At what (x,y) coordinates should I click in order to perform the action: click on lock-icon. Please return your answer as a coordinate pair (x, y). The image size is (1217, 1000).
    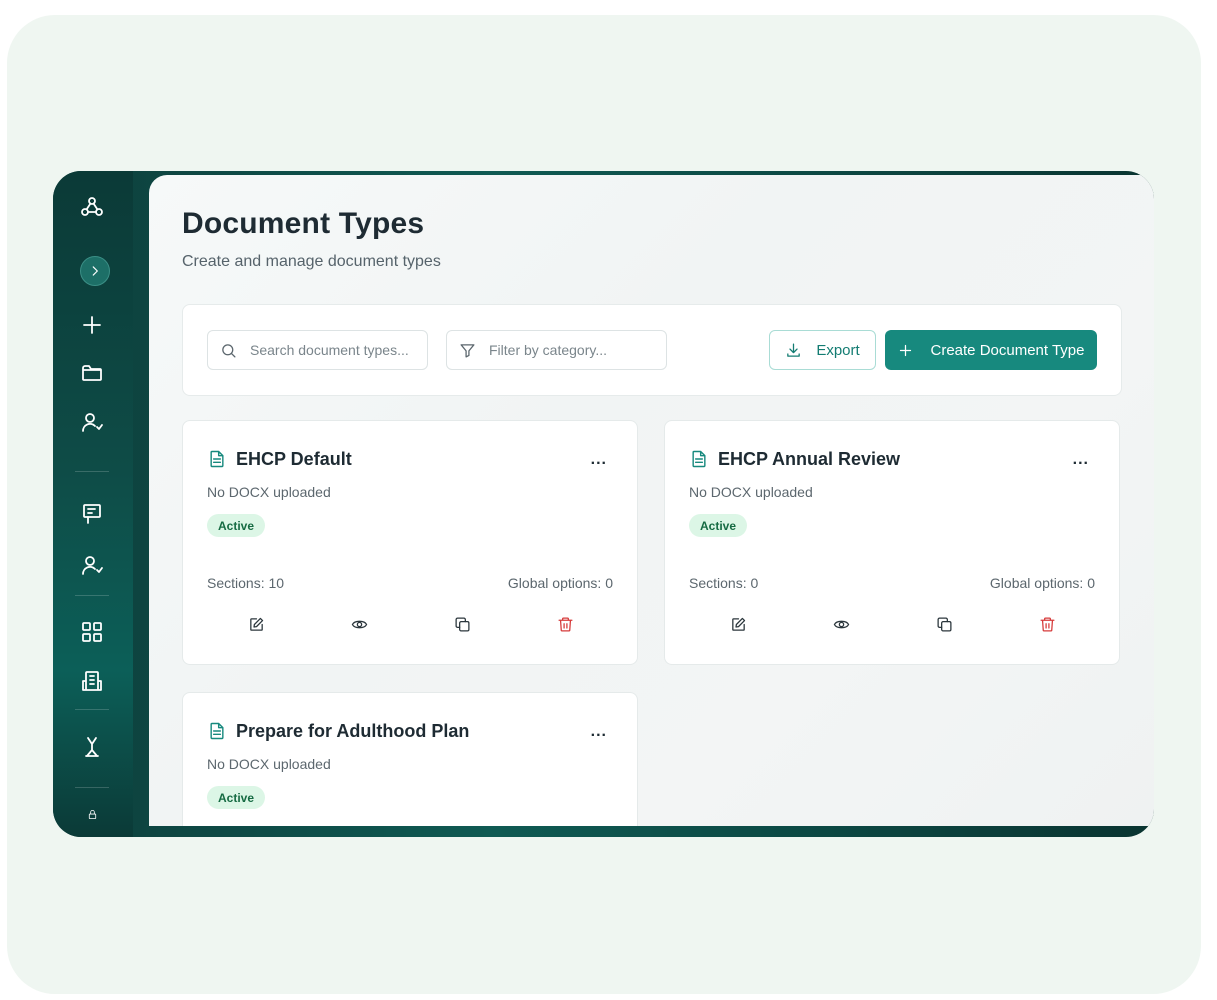
    Looking at the image, I should click on (92, 814).